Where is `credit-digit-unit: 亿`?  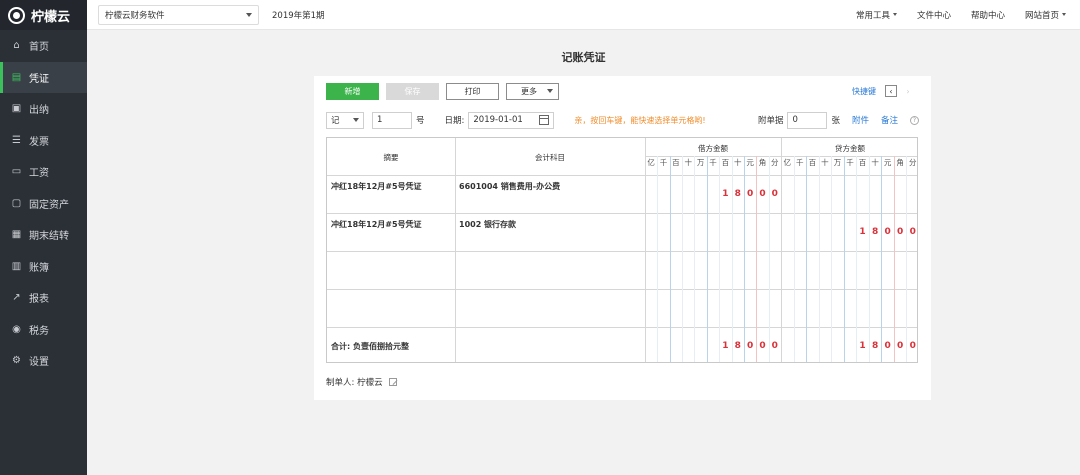 credit-digit-unit: 亿 is located at coordinates (787, 162).